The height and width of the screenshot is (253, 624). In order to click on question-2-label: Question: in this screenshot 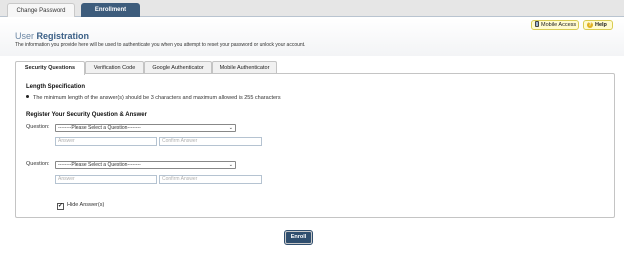, I will do `click(38, 164)`.